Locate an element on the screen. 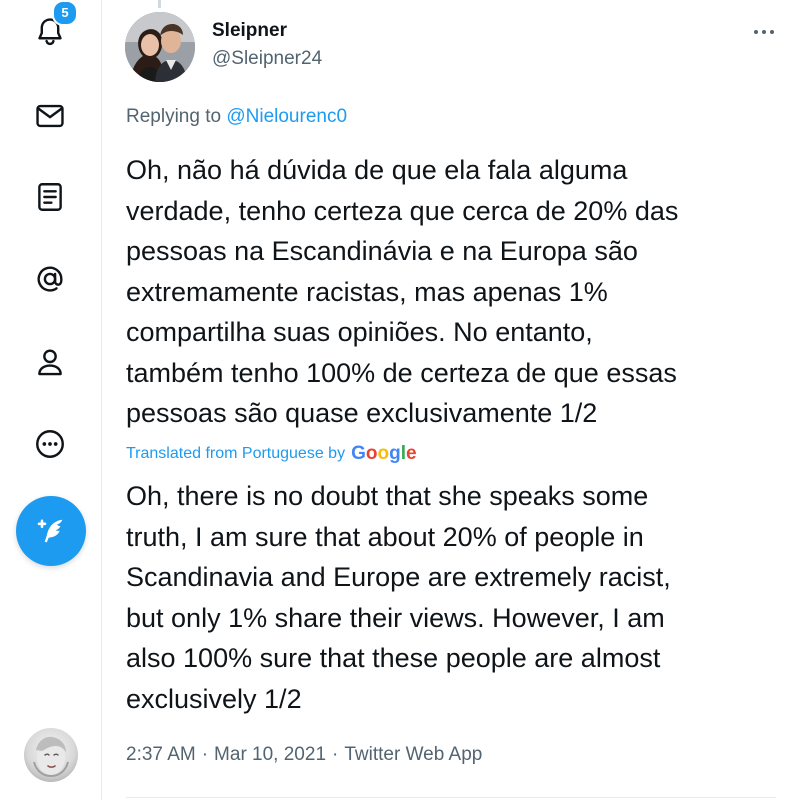 This screenshot has height=800, width=800. google-logo: Google is located at coordinates (384, 453).